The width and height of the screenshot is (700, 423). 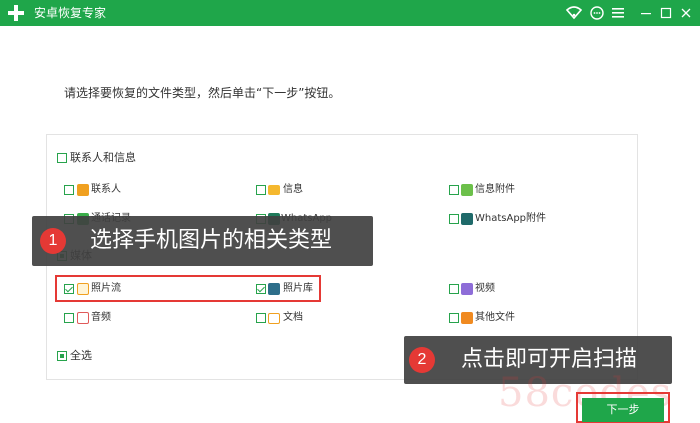 I want to click on app-title: 安卓恢复专家, so click(x=70, y=13).